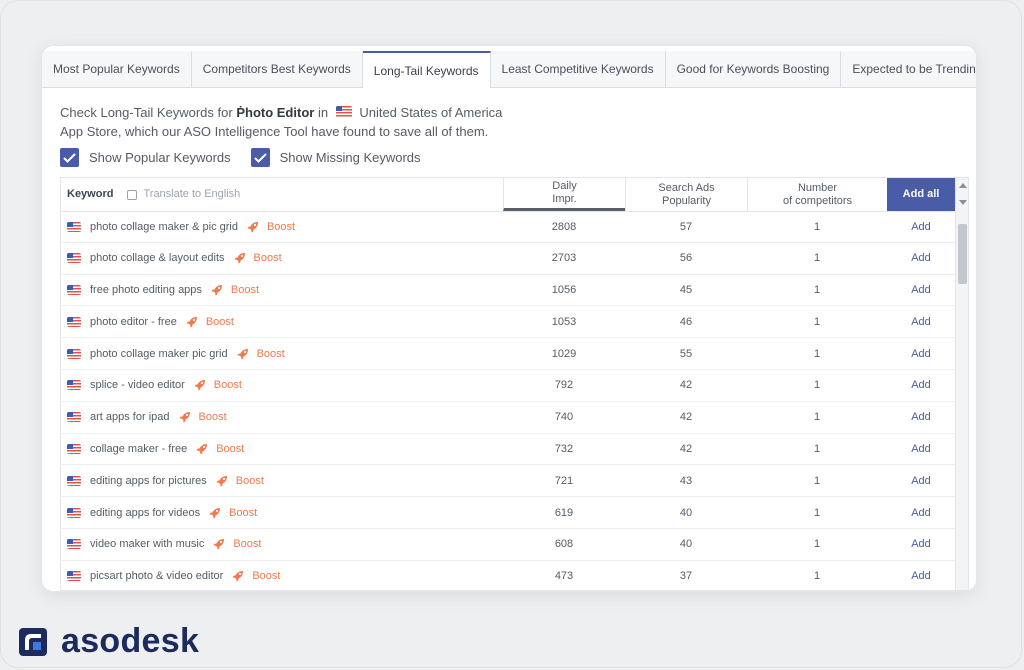  I want to click on description-in: in, so click(323, 112).